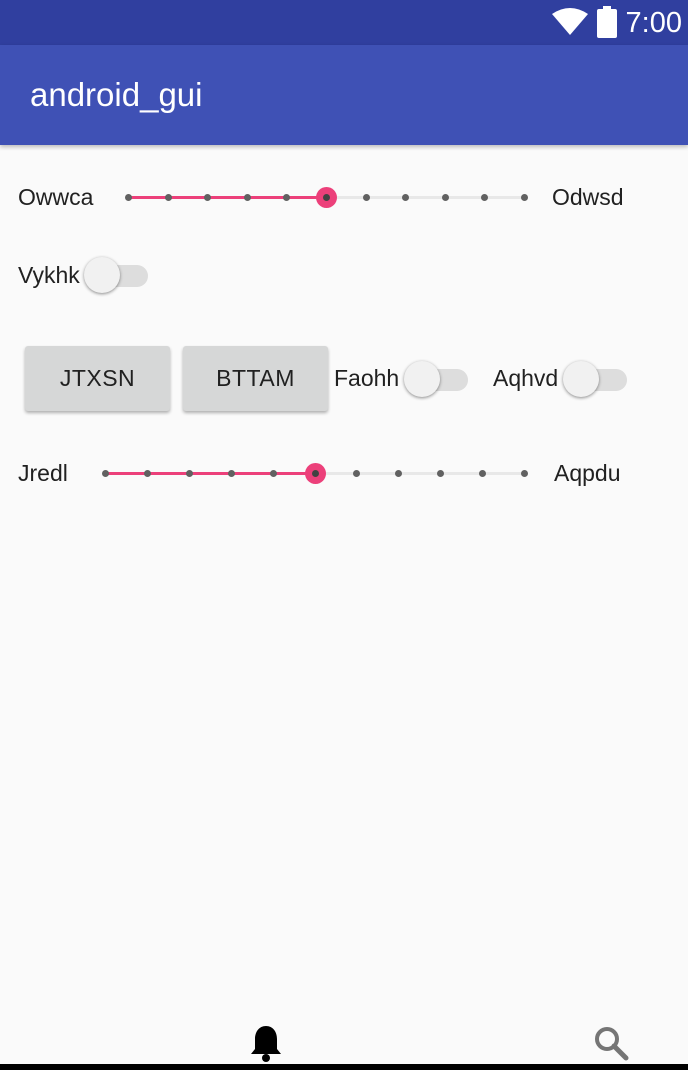 The width and height of the screenshot is (688, 1070). I want to click on switch-faohh, so click(437, 378).